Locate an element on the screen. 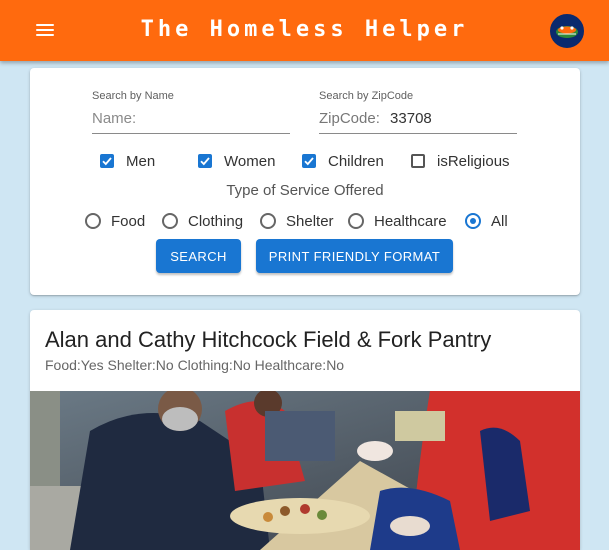 Image resolution: width=609 pixels, height=550 pixels. checkbox-isreligious: isReligious is located at coordinates (460, 161).